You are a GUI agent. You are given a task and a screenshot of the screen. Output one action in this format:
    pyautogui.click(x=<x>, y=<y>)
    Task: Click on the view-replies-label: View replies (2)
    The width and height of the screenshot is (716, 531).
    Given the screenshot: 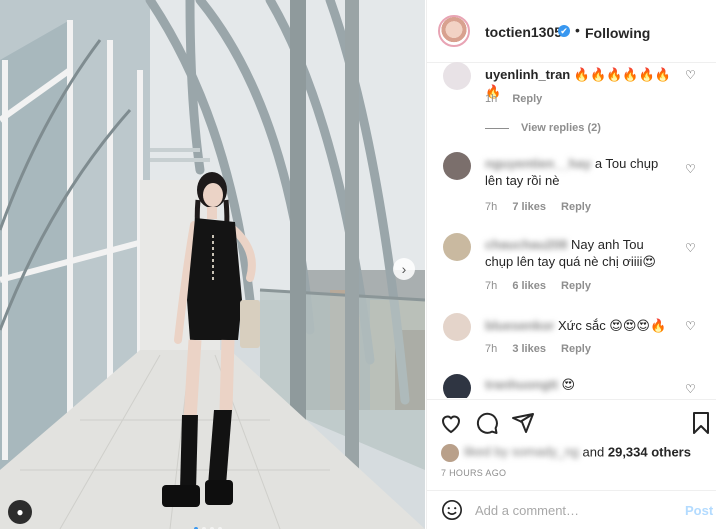 What is the action you would take?
    pyautogui.click(x=561, y=128)
    